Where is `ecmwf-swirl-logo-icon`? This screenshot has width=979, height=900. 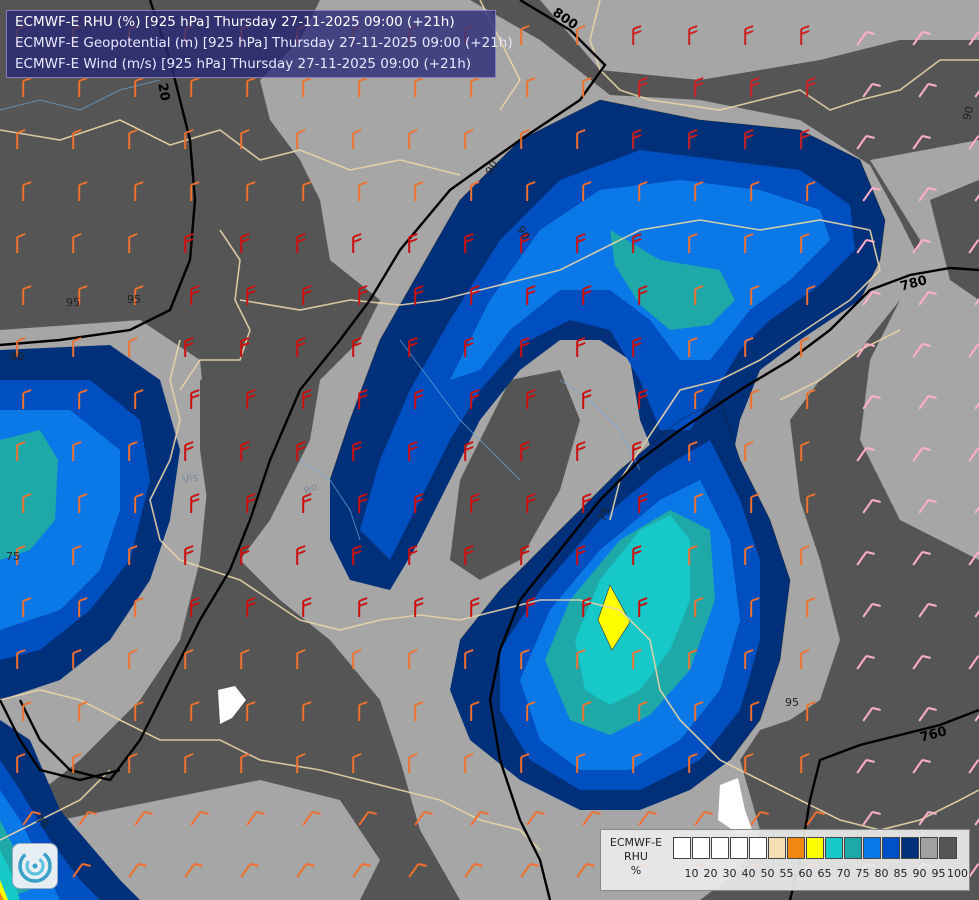
ecmwf-swirl-logo-icon is located at coordinates (35, 866).